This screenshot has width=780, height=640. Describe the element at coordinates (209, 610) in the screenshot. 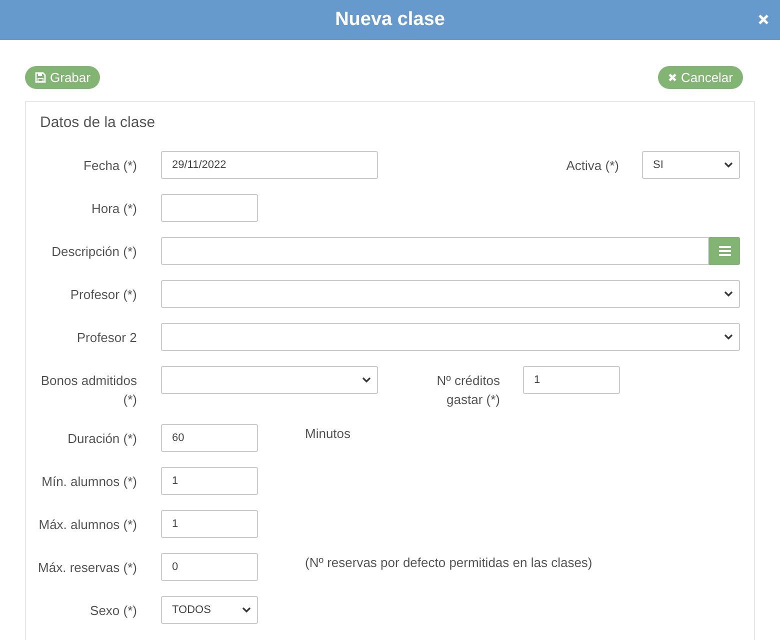

I see `select-field: TODOS` at that location.